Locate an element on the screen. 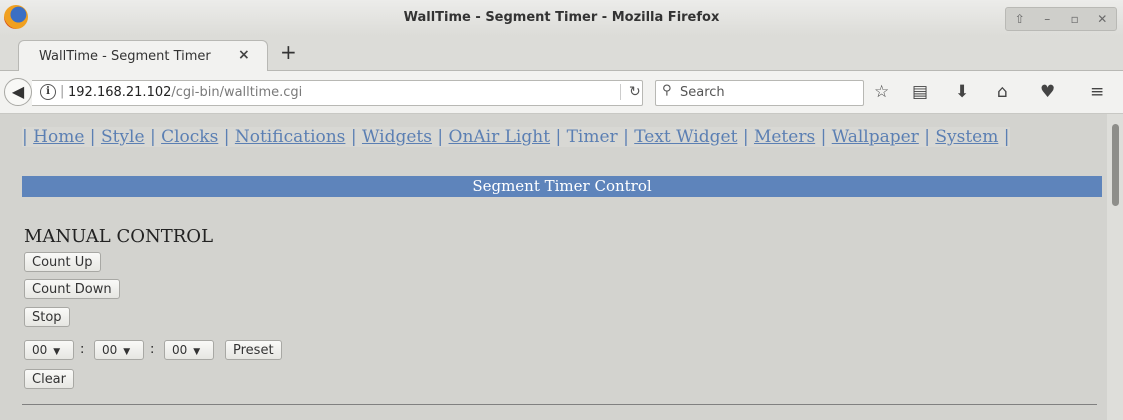 Image resolution: width=1123 pixels, height=420 pixels. url-host: 192.168.21.102 is located at coordinates (120, 92).